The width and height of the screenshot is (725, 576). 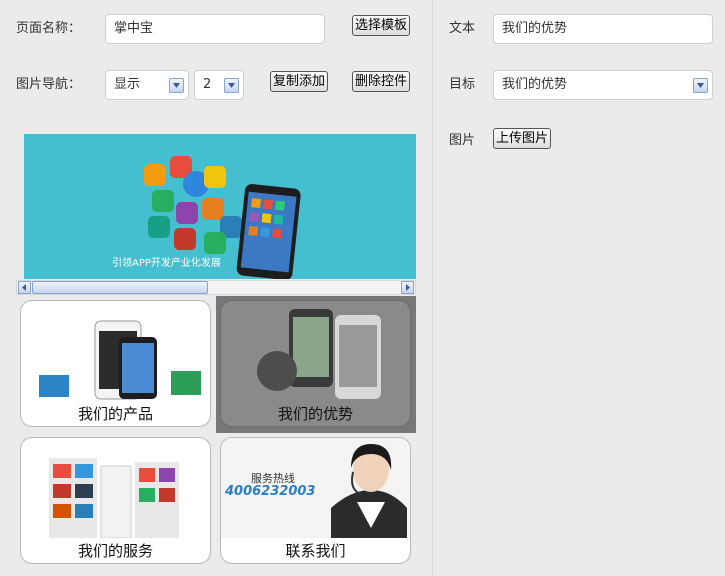 I want to click on card-label: 我们的服务, so click(x=115, y=551).